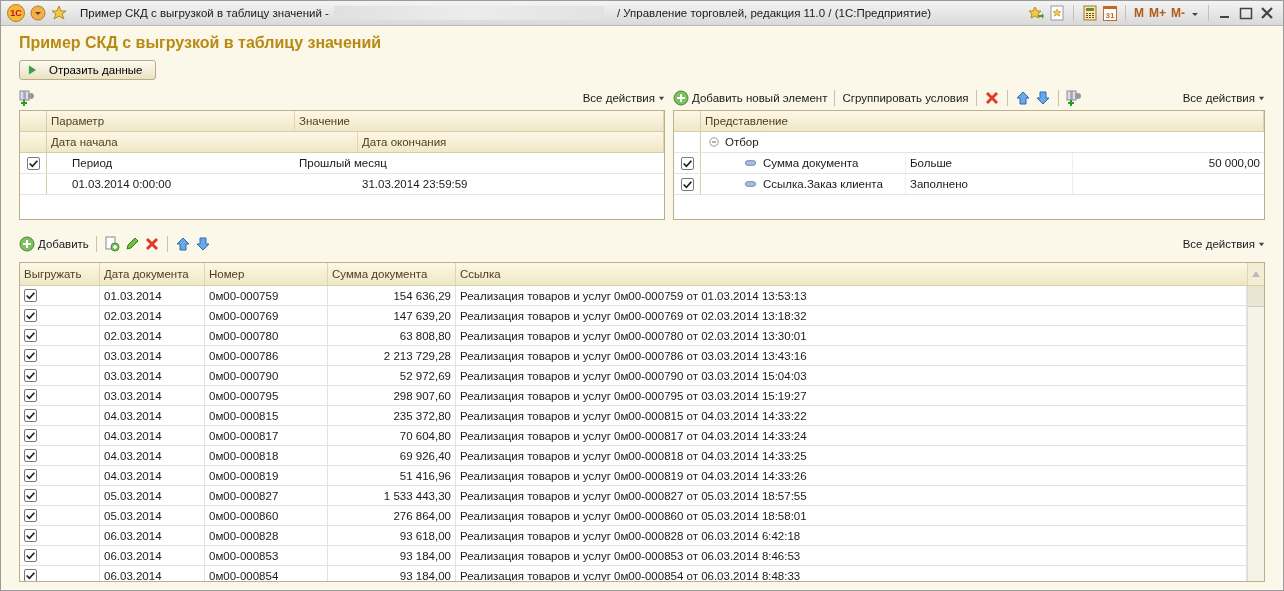  Describe the element at coordinates (111, 244) in the screenshot. I see `copy-add-icon` at that location.